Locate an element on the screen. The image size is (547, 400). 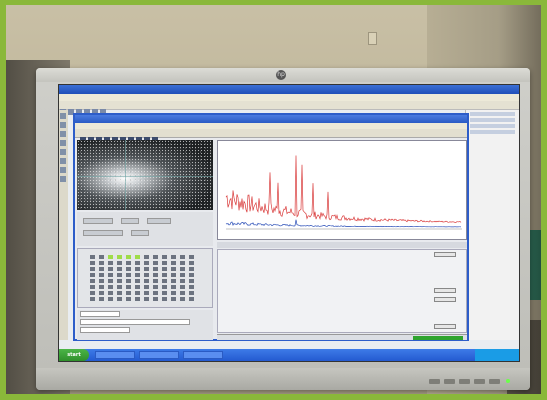
sample-image-view is located at coordinates (145, 175).